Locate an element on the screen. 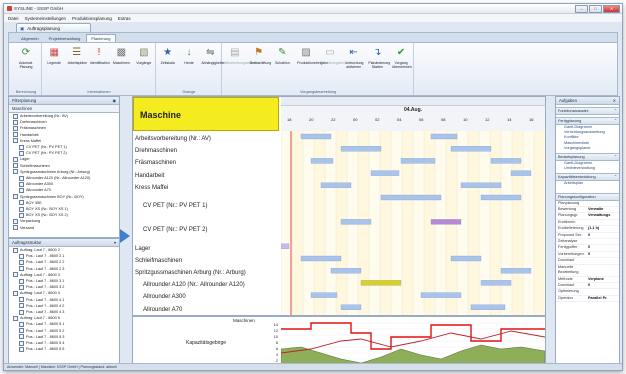 This screenshot has width=626, height=374. ribbon-button-2-1: ↓ Heute is located at coordinates (189, 56).